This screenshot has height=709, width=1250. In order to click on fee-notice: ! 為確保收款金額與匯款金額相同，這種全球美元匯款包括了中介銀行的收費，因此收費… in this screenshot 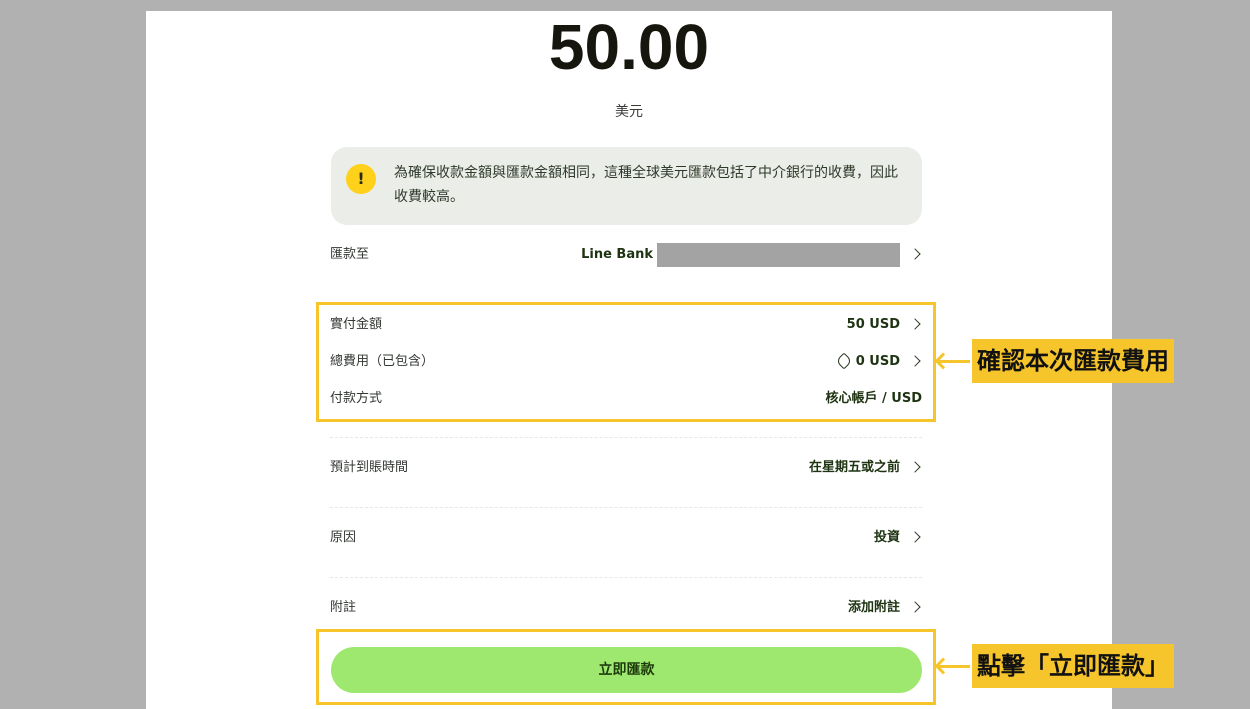, I will do `click(626, 186)`.